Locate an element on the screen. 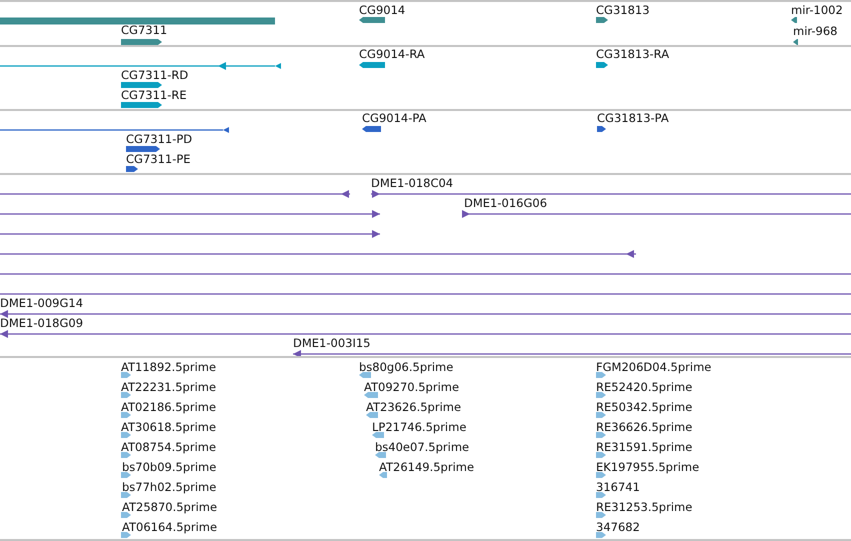 The image size is (851, 541). feature-label: CG31813-PA is located at coordinates (633, 118).